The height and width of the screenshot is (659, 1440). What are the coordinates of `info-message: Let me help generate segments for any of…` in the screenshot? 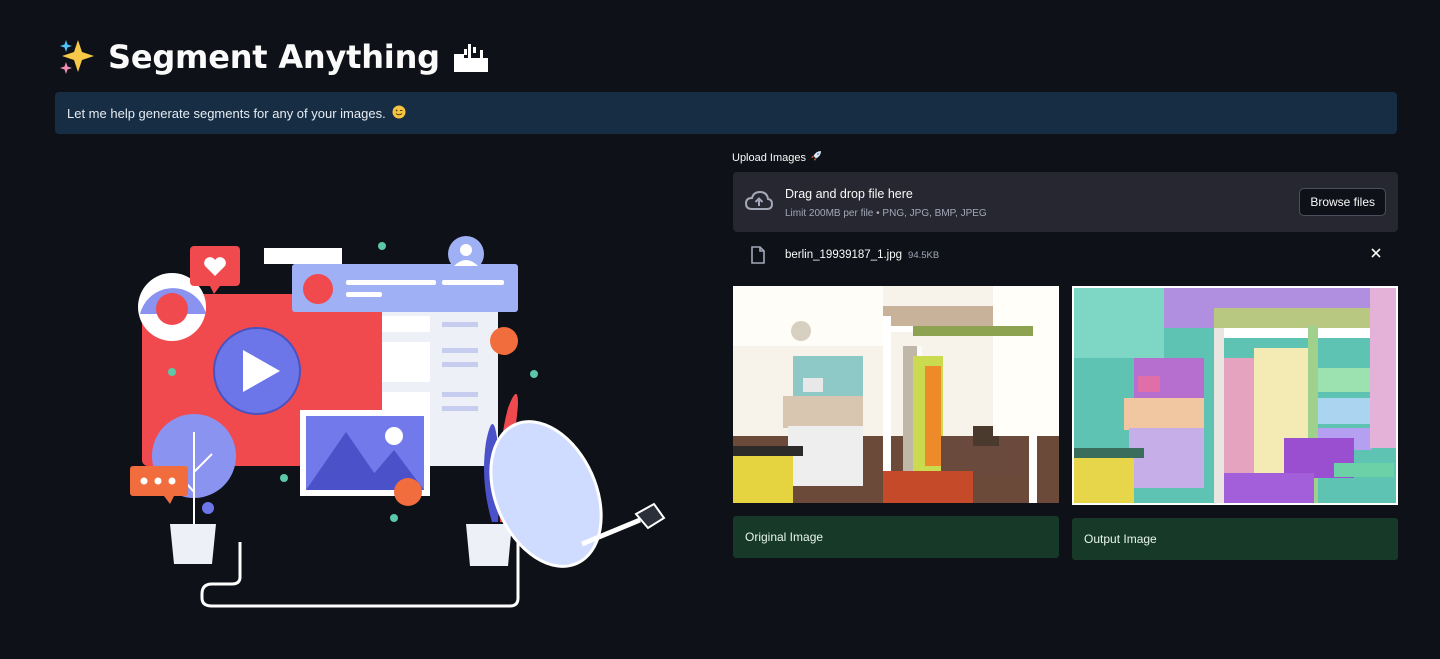 It's located at (226, 113).